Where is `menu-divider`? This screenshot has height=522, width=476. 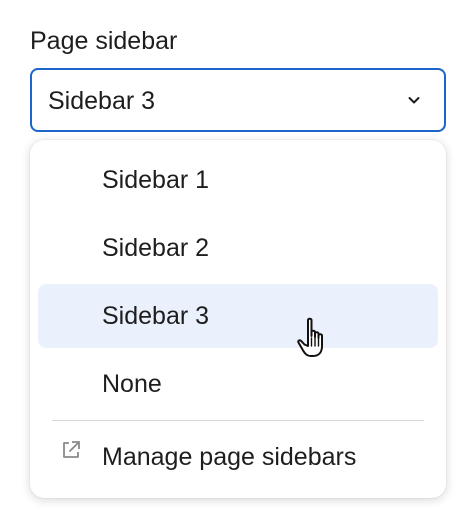 menu-divider is located at coordinates (238, 420).